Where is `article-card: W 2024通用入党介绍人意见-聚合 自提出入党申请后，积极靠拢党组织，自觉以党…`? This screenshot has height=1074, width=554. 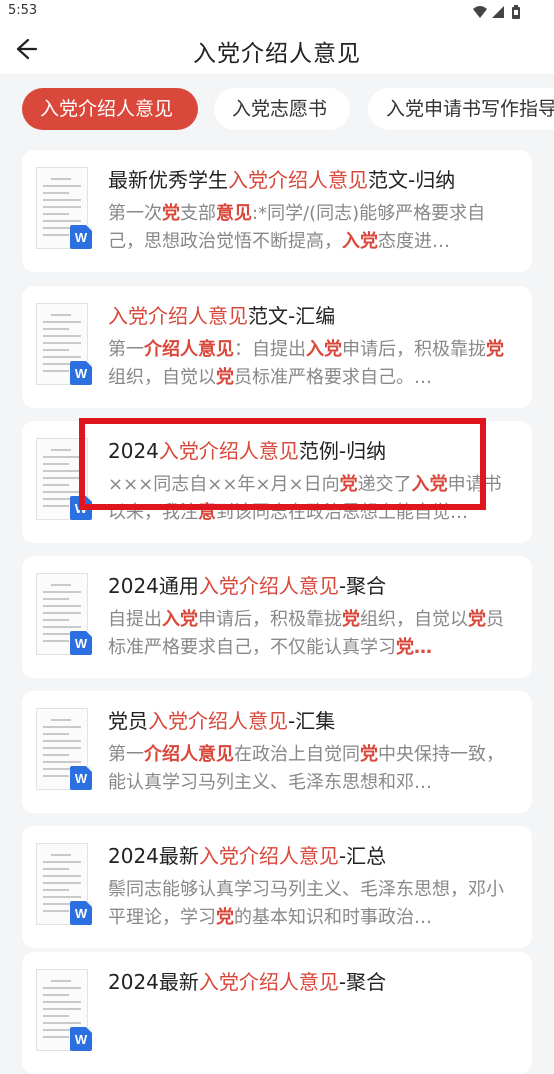
article-card: W 2024通用入党介绍人意见-聚合 自提出入党申请后，积极靠拢党组织，自觉以党… is located at coordinates (277, 617).